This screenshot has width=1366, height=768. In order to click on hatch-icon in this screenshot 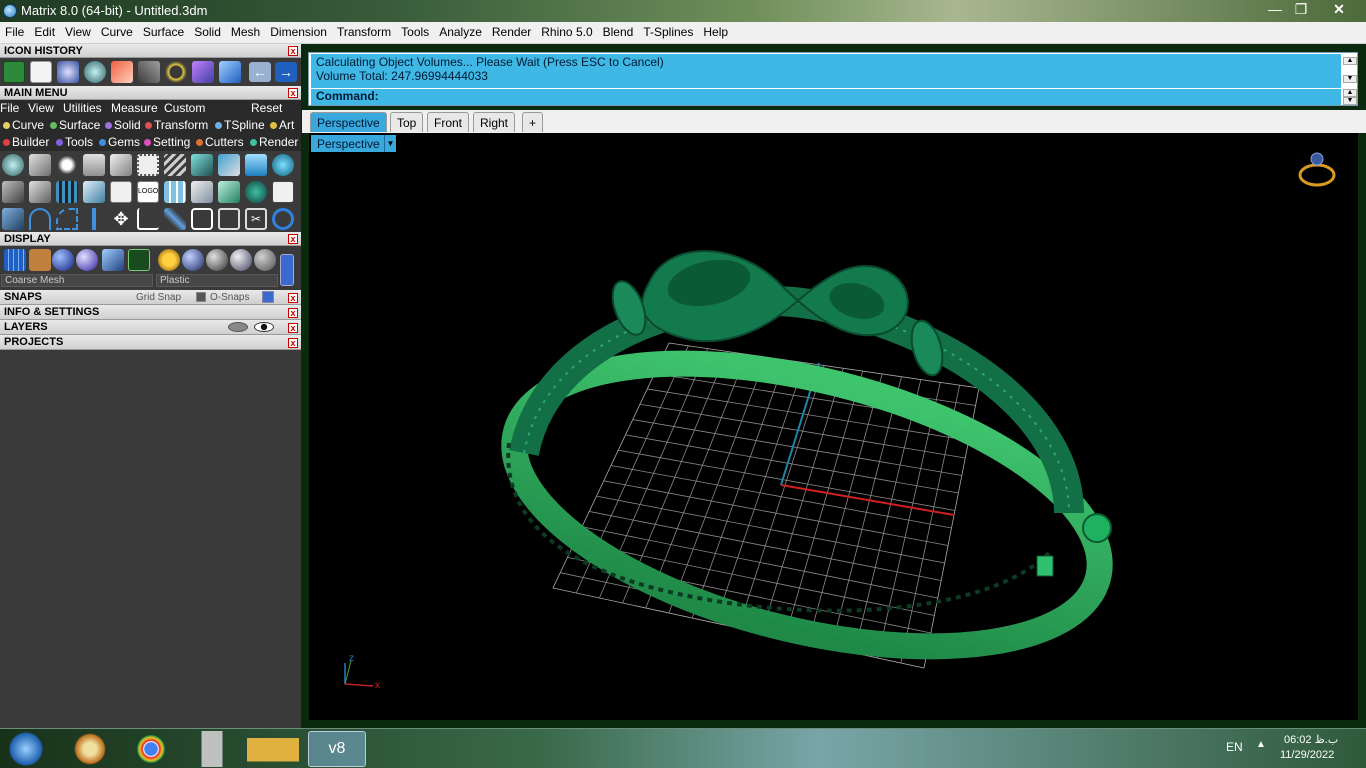, I will do `click(175, 165)`.